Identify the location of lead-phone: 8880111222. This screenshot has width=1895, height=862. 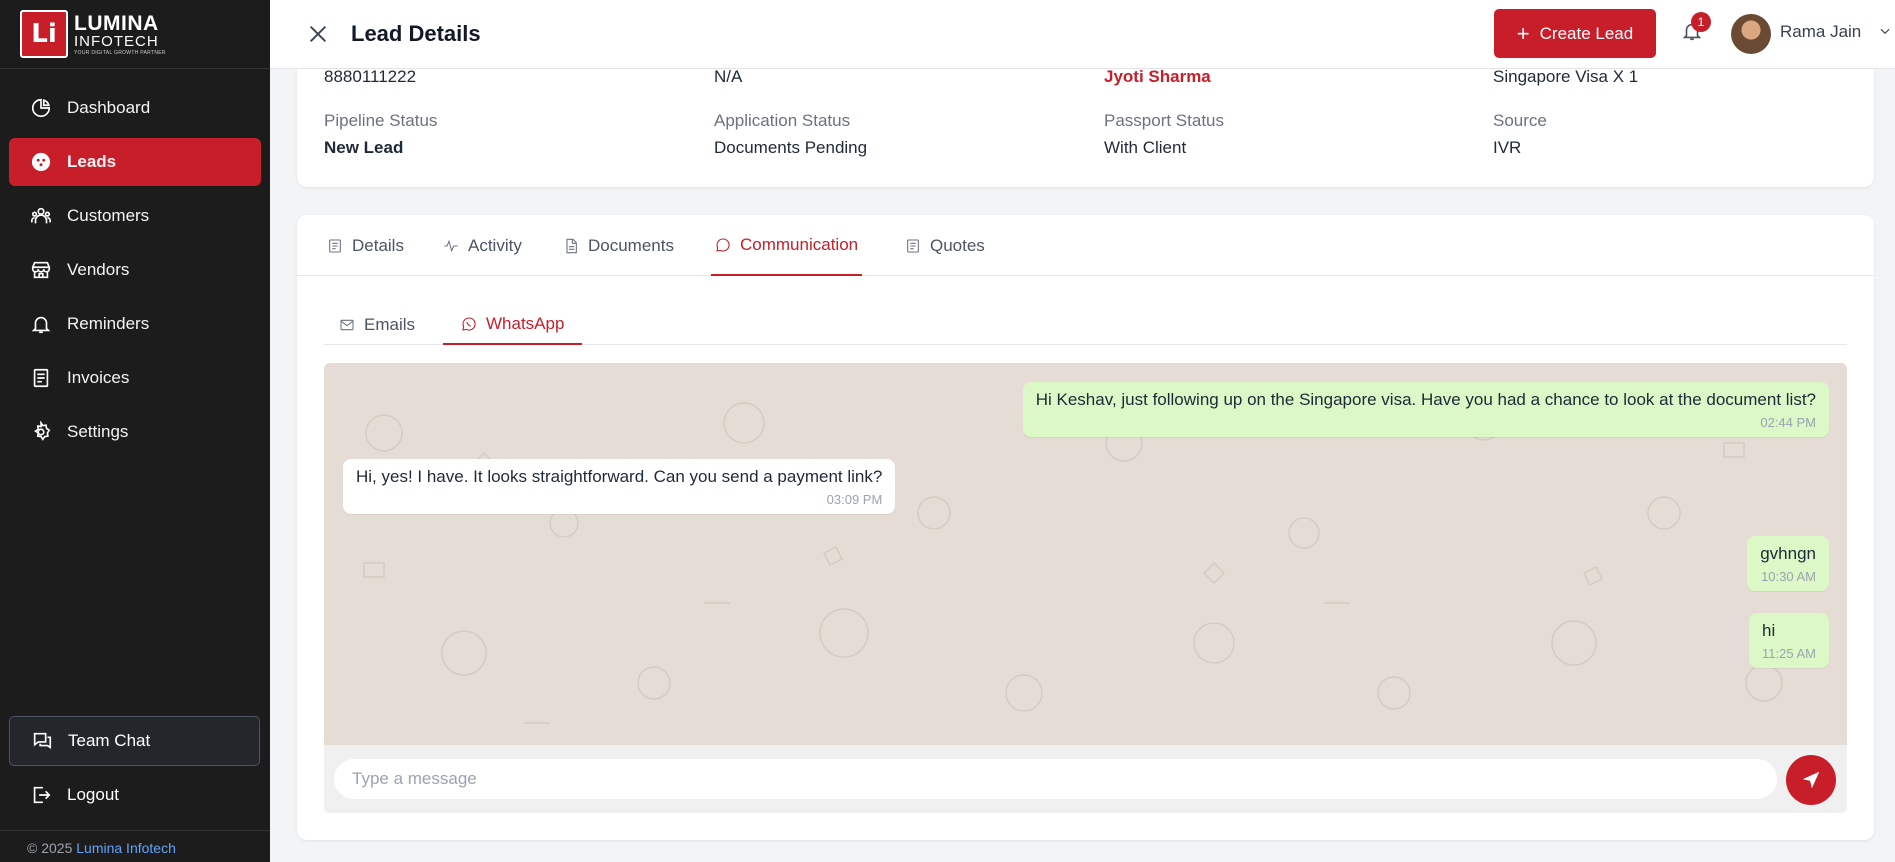
(370, 76).